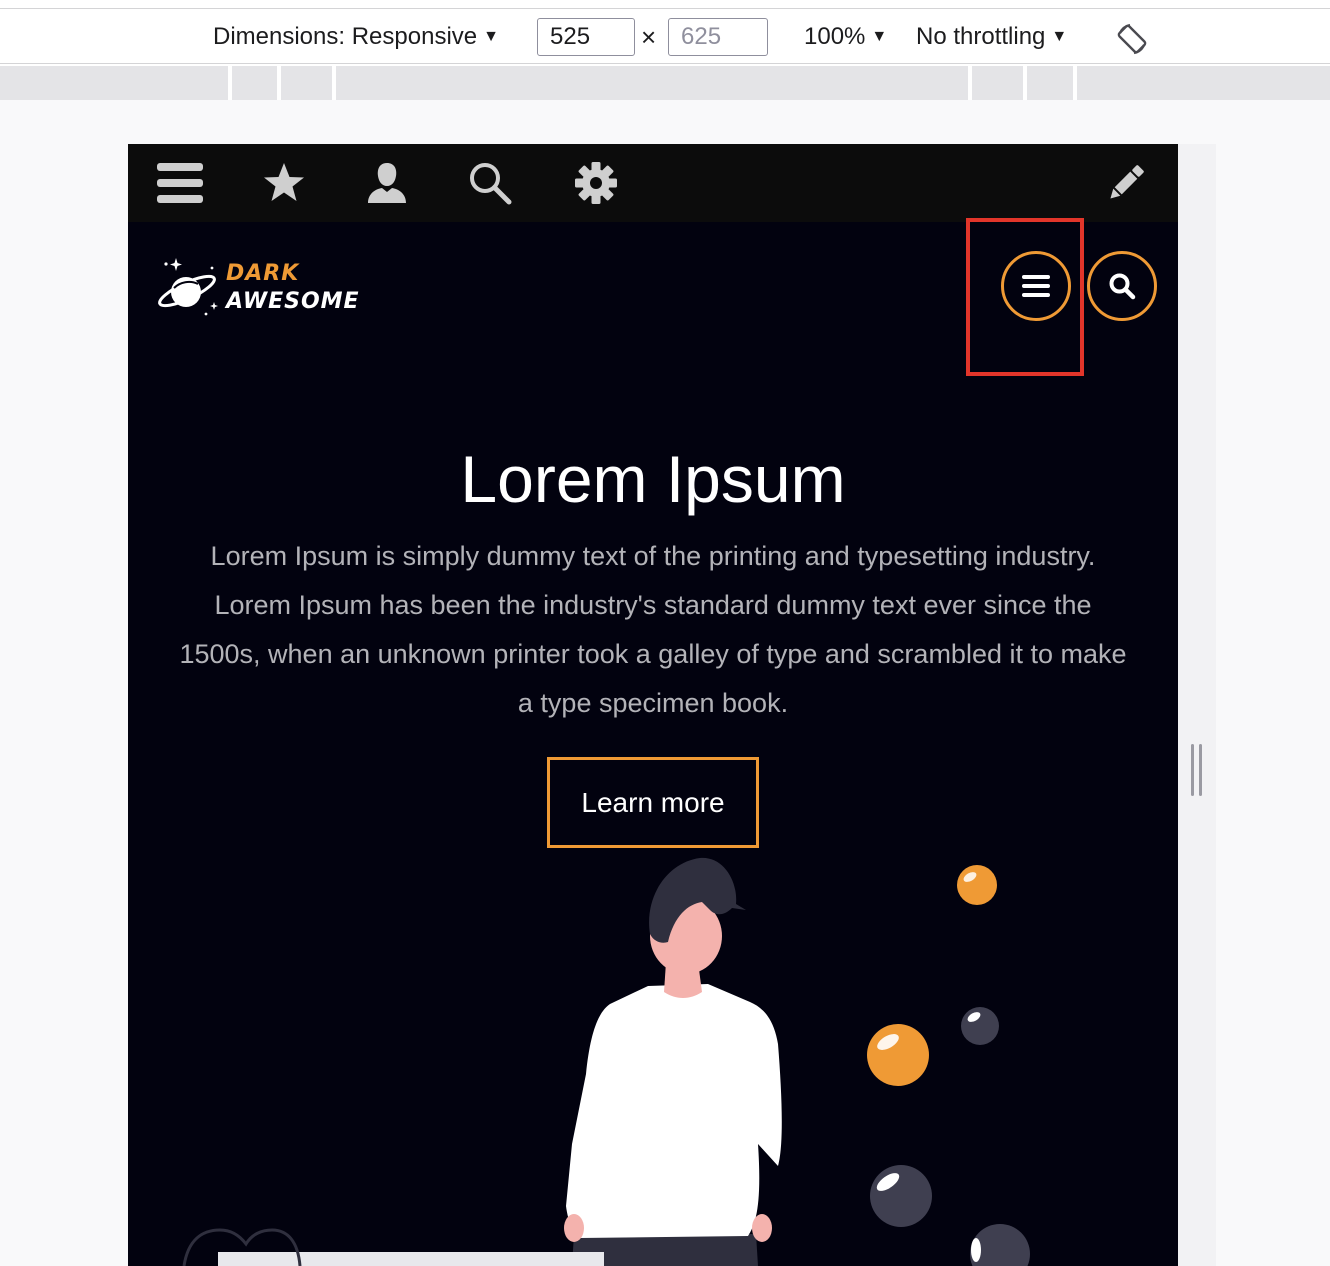  I want to click on throttling-dropdown: No throttling ▼, so click(991, 37).